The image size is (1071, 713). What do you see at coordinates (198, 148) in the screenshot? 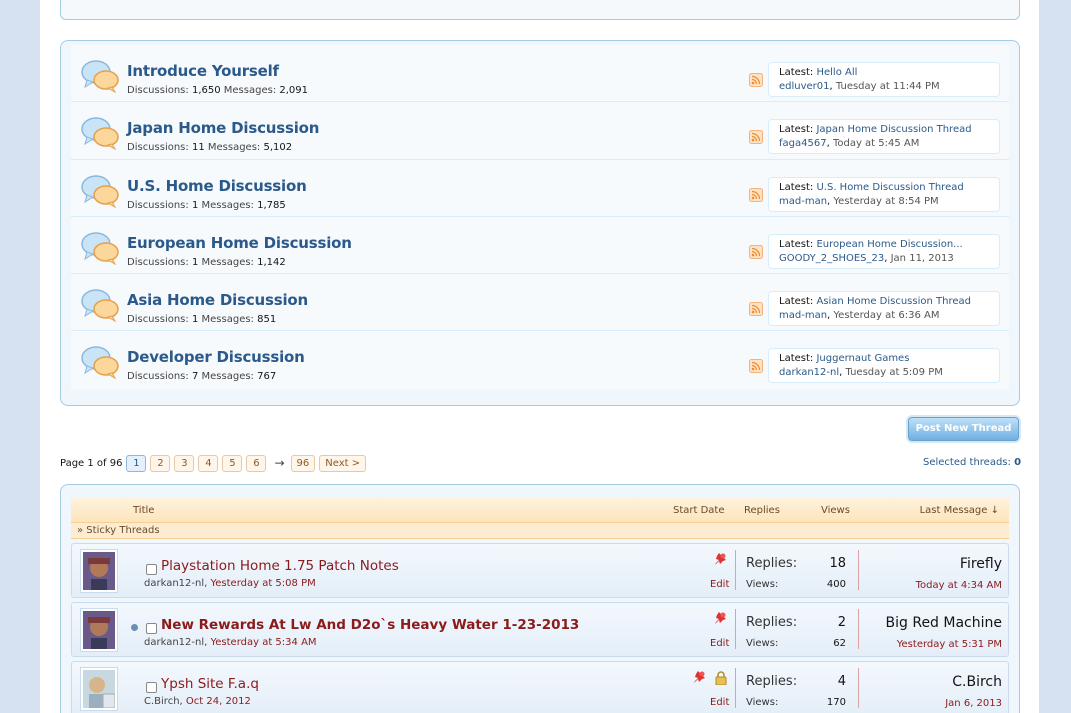
I see `discussions-count: 11` at bounding box center [198, 148].